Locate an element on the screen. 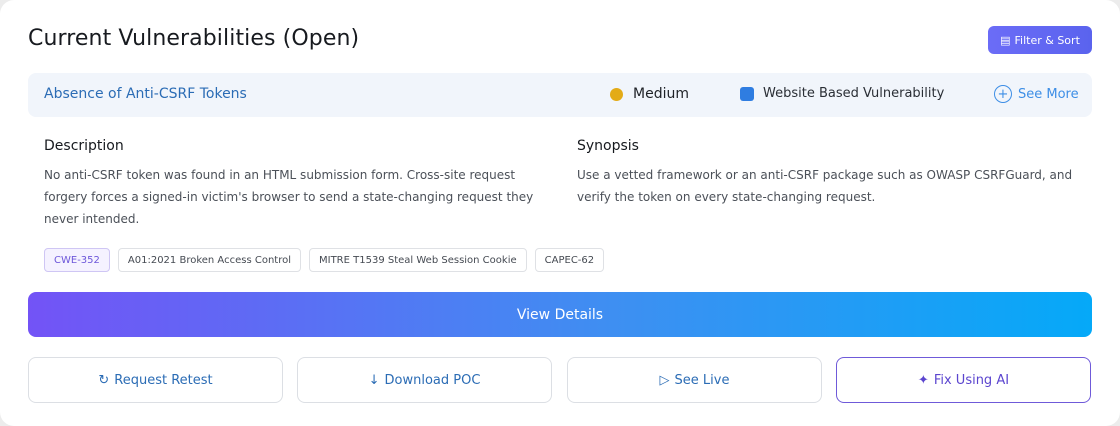 The image size is (1120, 426). severity-indicator: Medium is located at coordinates (649, 94).